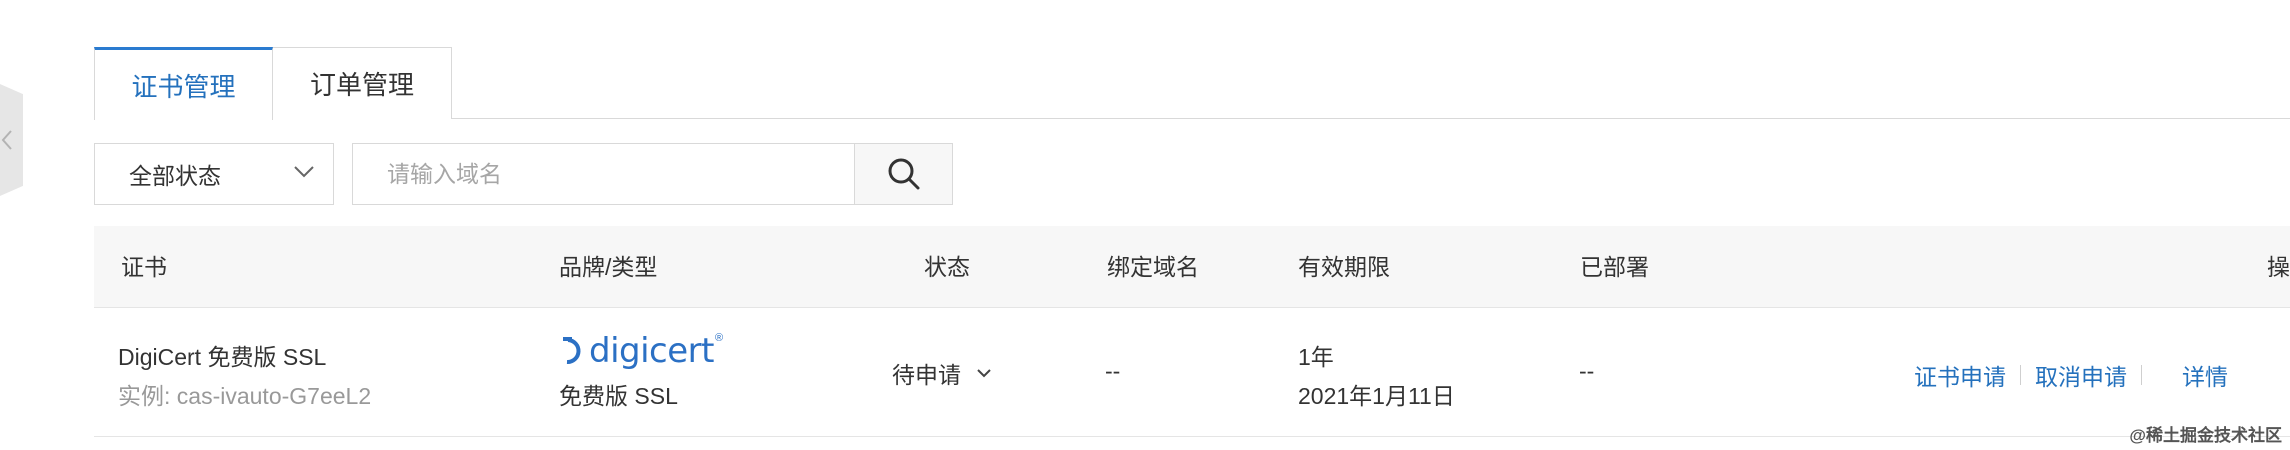 The width and height of the screenshot is (2290, 450). I want to click on search-icon, so click(903, 174).